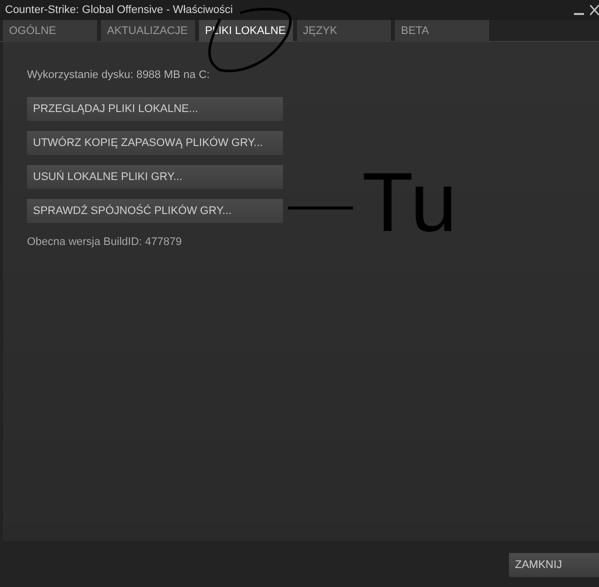 The height and width of the screenshot is (587, 599). Describe the element at coordinates (119, 10) in the screenshot. I see `window-title: Counter-Strike: Global Offensive - Właściwości` at that location.